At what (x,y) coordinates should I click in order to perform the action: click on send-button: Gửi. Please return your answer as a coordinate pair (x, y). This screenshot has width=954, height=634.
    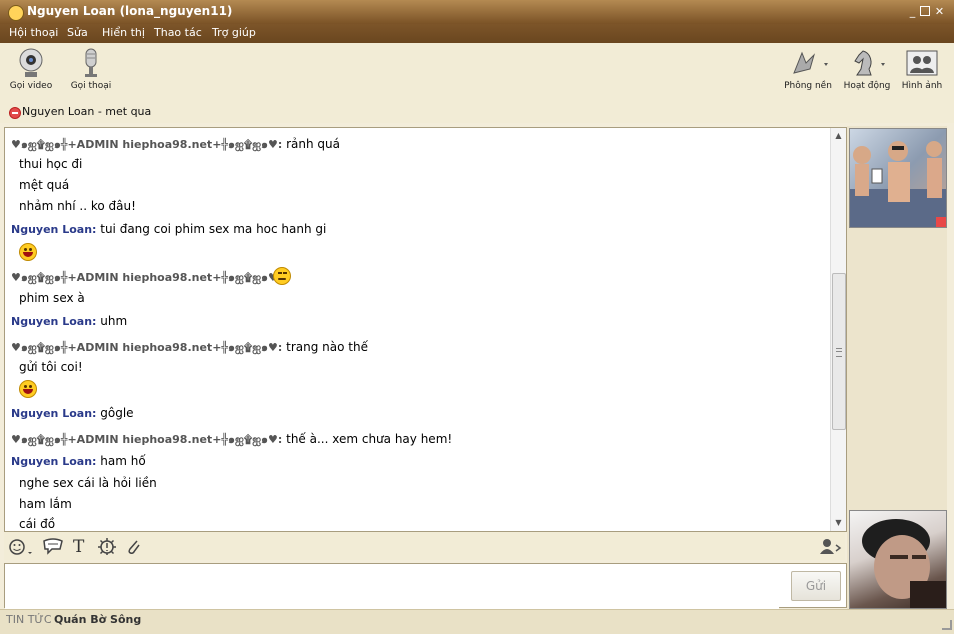
    Looking at the image, I should click on (816, 586).